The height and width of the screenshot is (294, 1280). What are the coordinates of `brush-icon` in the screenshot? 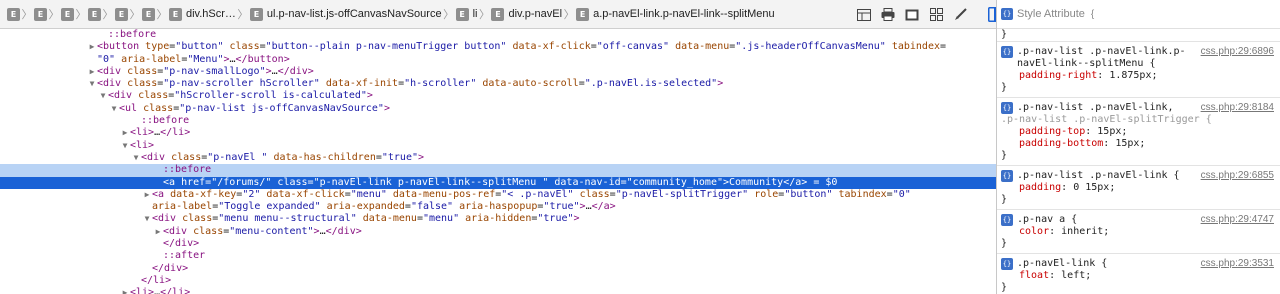 It's located at (960, 15).